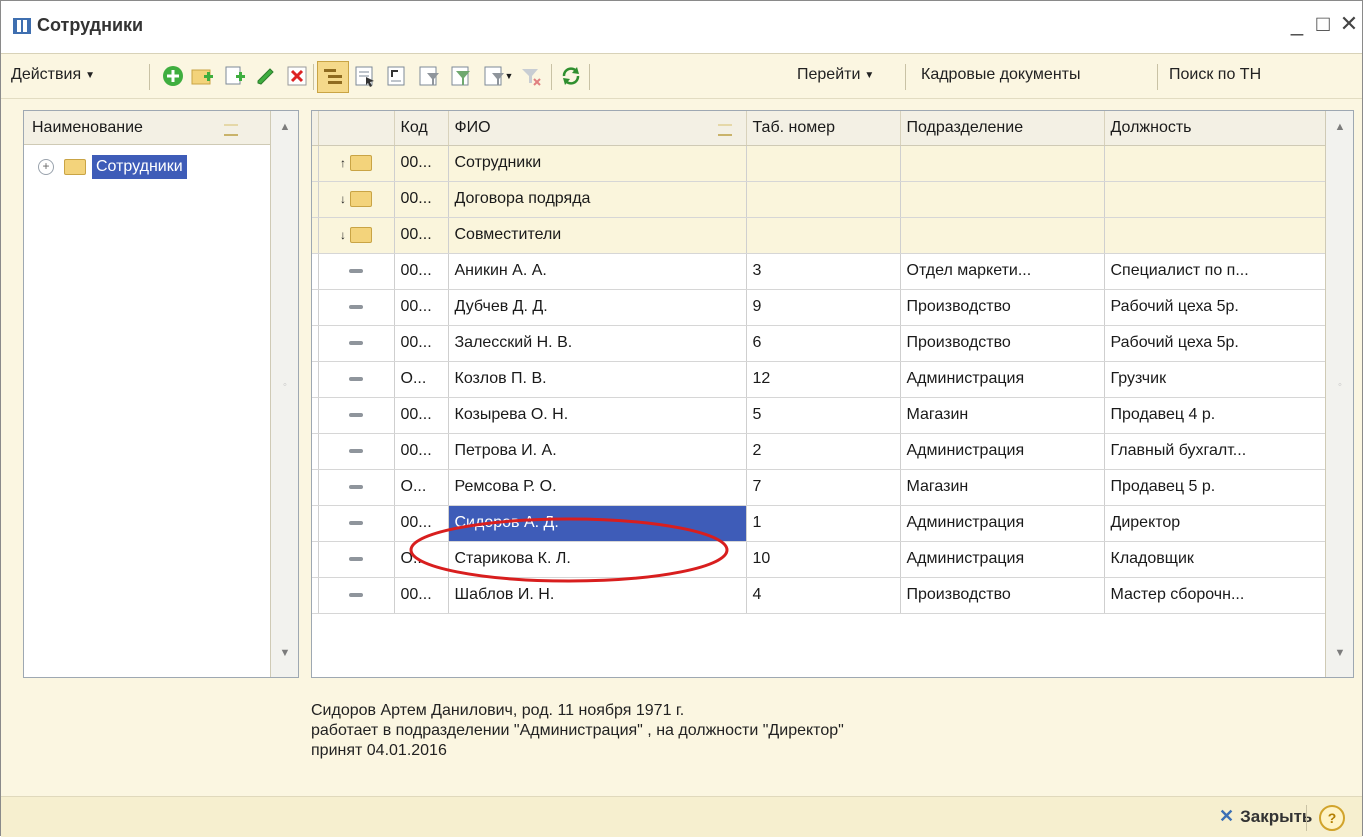  Describe the element at coordinates (365, 76) in the screenshot. I see `select-from-list-button` at that location.